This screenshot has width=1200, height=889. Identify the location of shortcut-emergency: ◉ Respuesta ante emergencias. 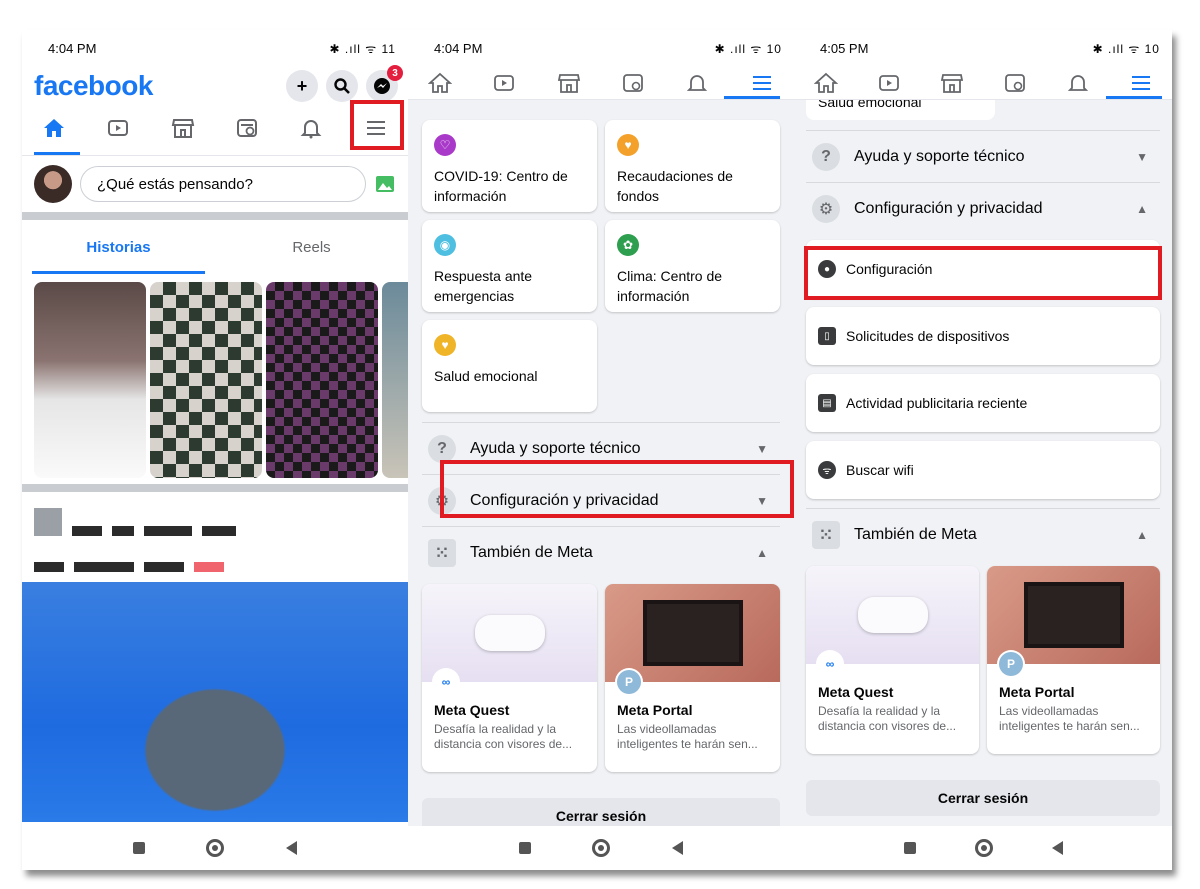
(509, 266).